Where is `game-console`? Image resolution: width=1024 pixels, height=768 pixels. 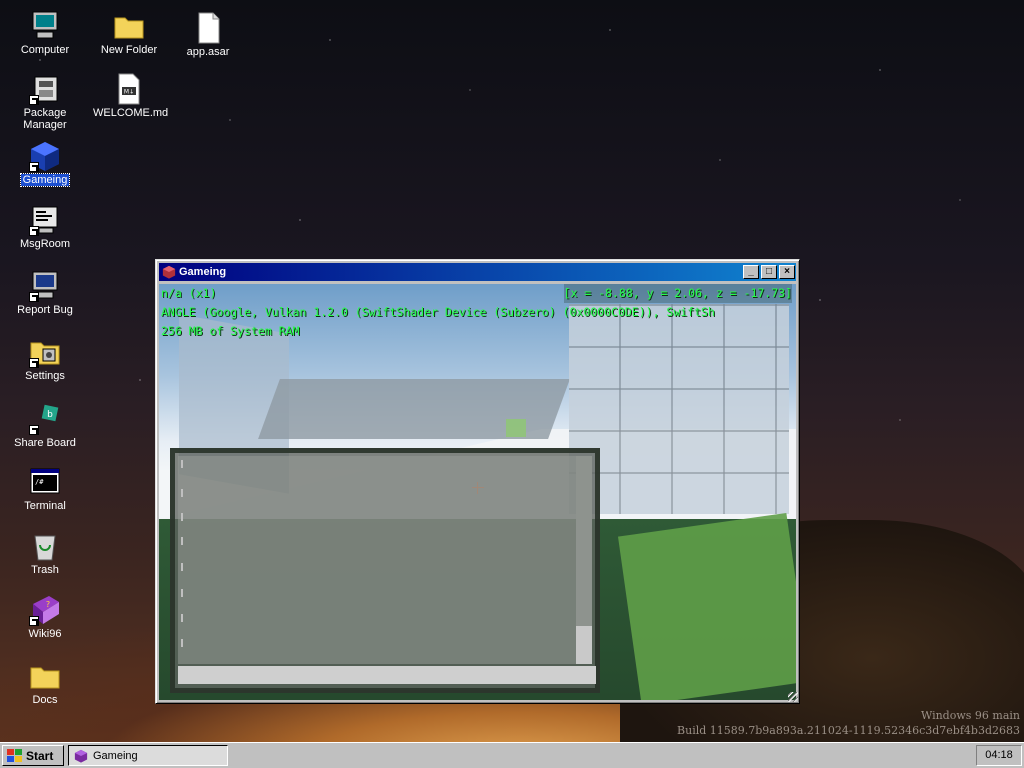 game-console is located at coordinates (385, 570).